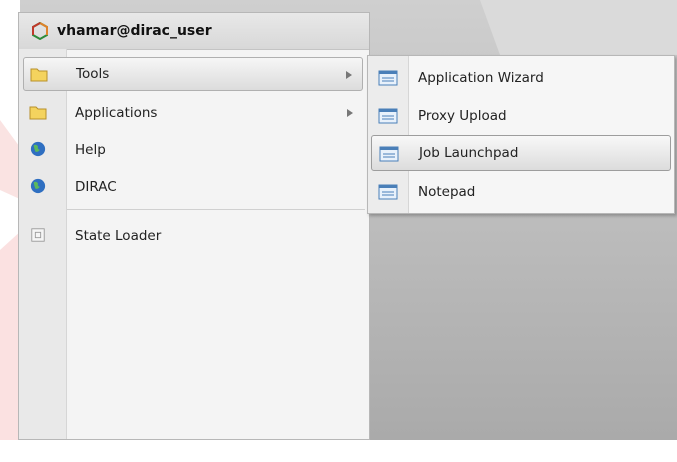  I want to click on menu-item-applications: Applications, so click(193, 113).